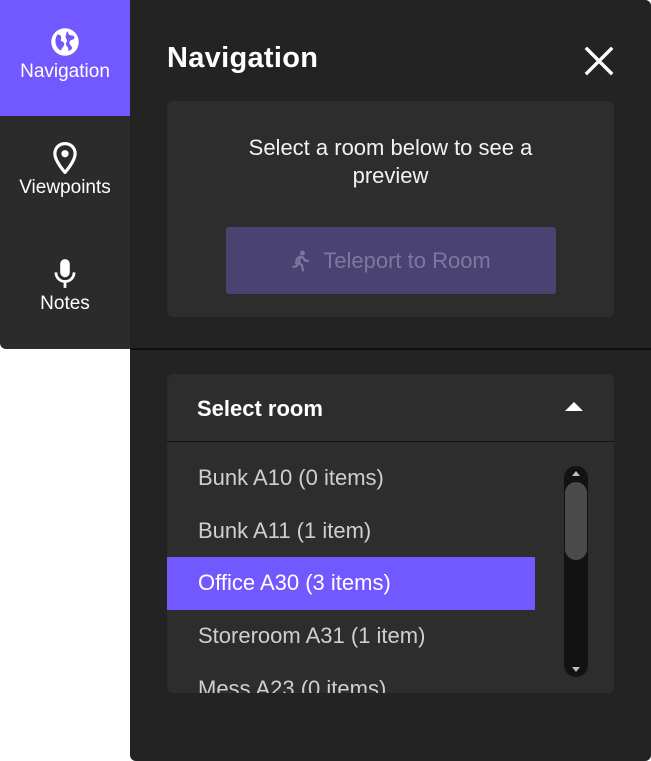  I want to click on tab-navigation: Navigation, so click(65, 58).